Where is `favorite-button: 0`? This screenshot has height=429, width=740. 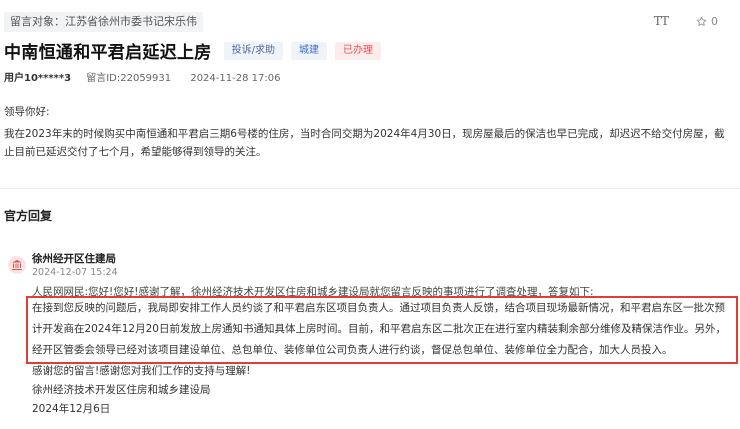 favorite-button: 0 is located at coordinates (707, 21).